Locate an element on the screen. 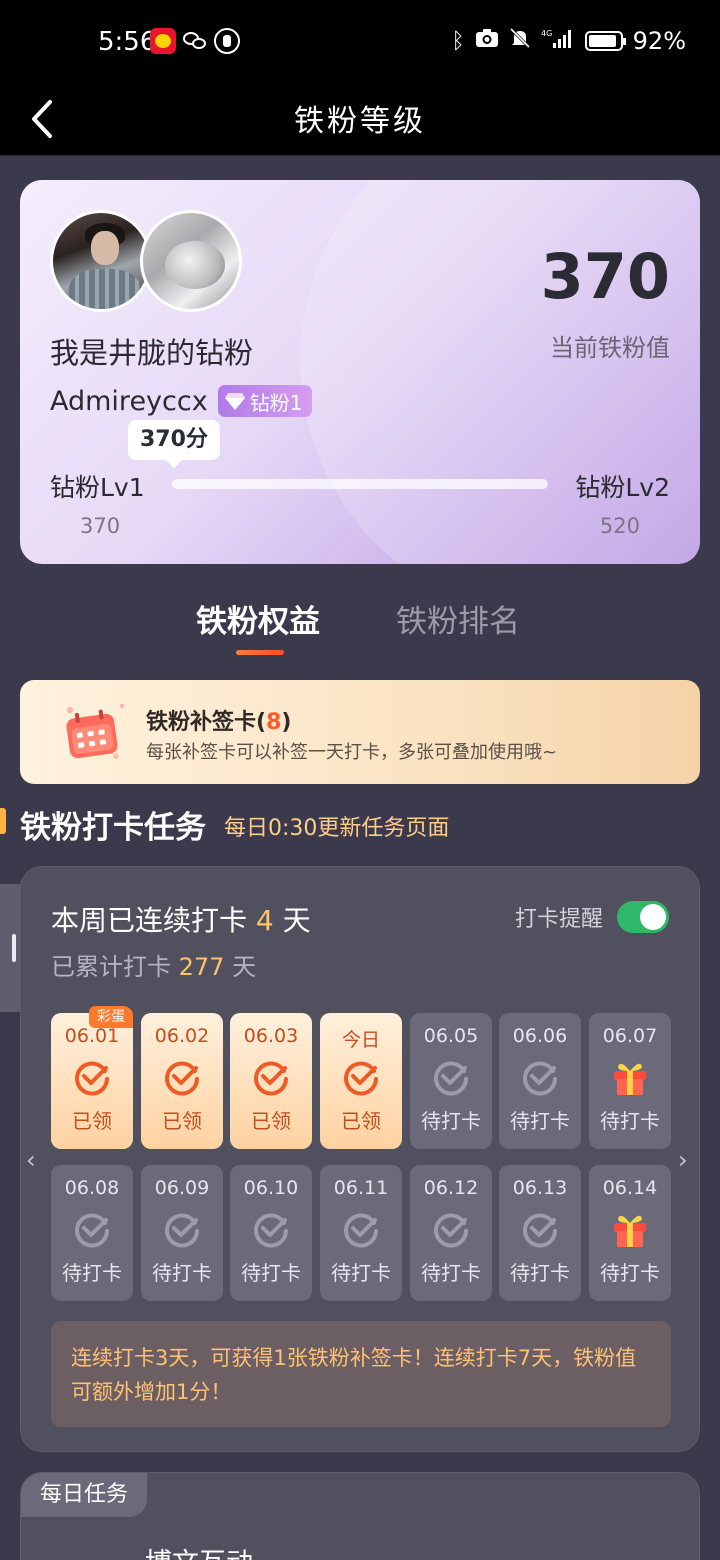 This screenshot has width=720, height=1560. status-time: 5:56 is located at coordinates (127, 42).